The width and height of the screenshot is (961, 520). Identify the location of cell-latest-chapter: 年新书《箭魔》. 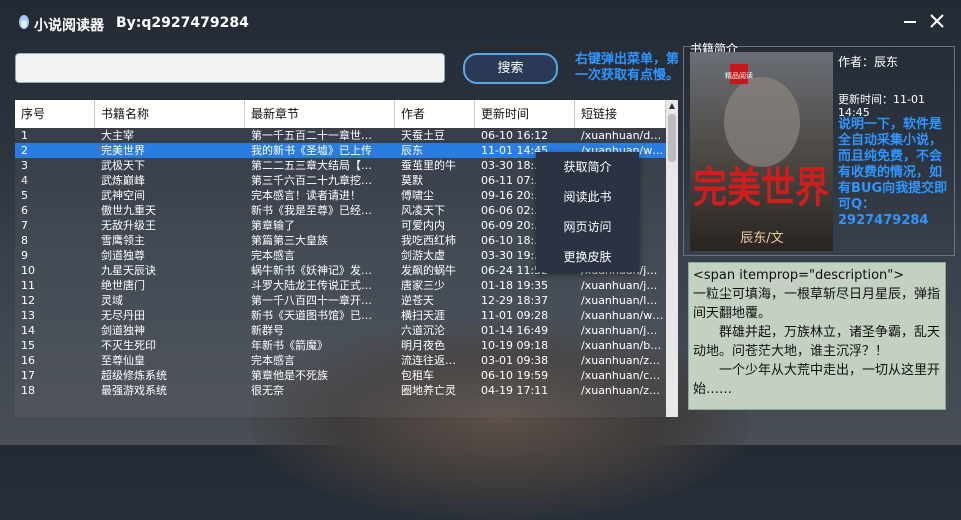
(289, 345).